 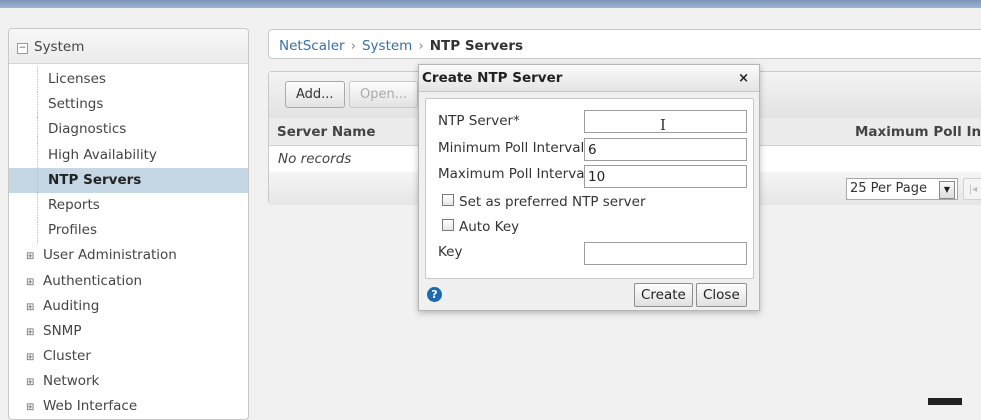 I want to click on sidebar-group-auditing: ⊞ Auditing, so click(x=128, y=306).